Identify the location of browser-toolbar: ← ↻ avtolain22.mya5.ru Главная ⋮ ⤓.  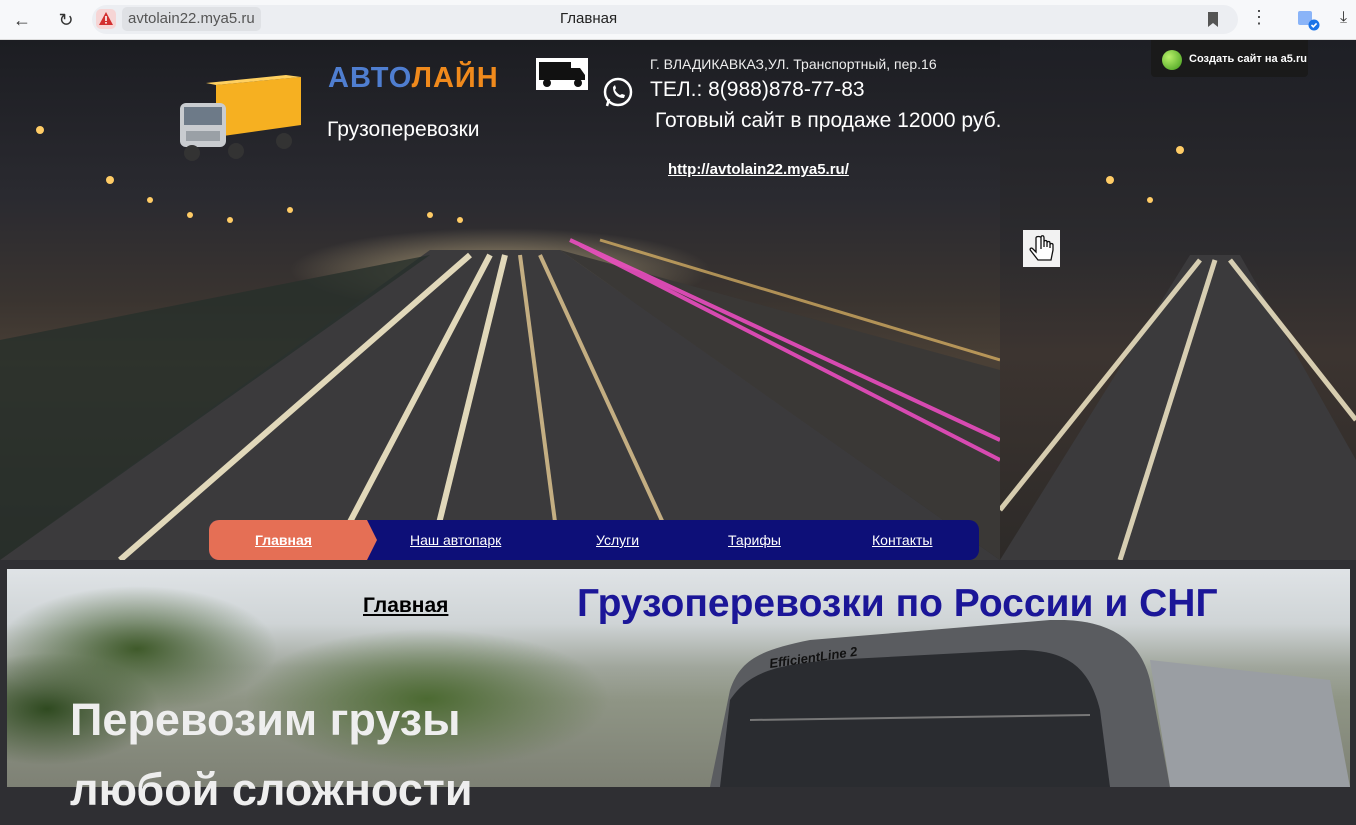
(678, 20).